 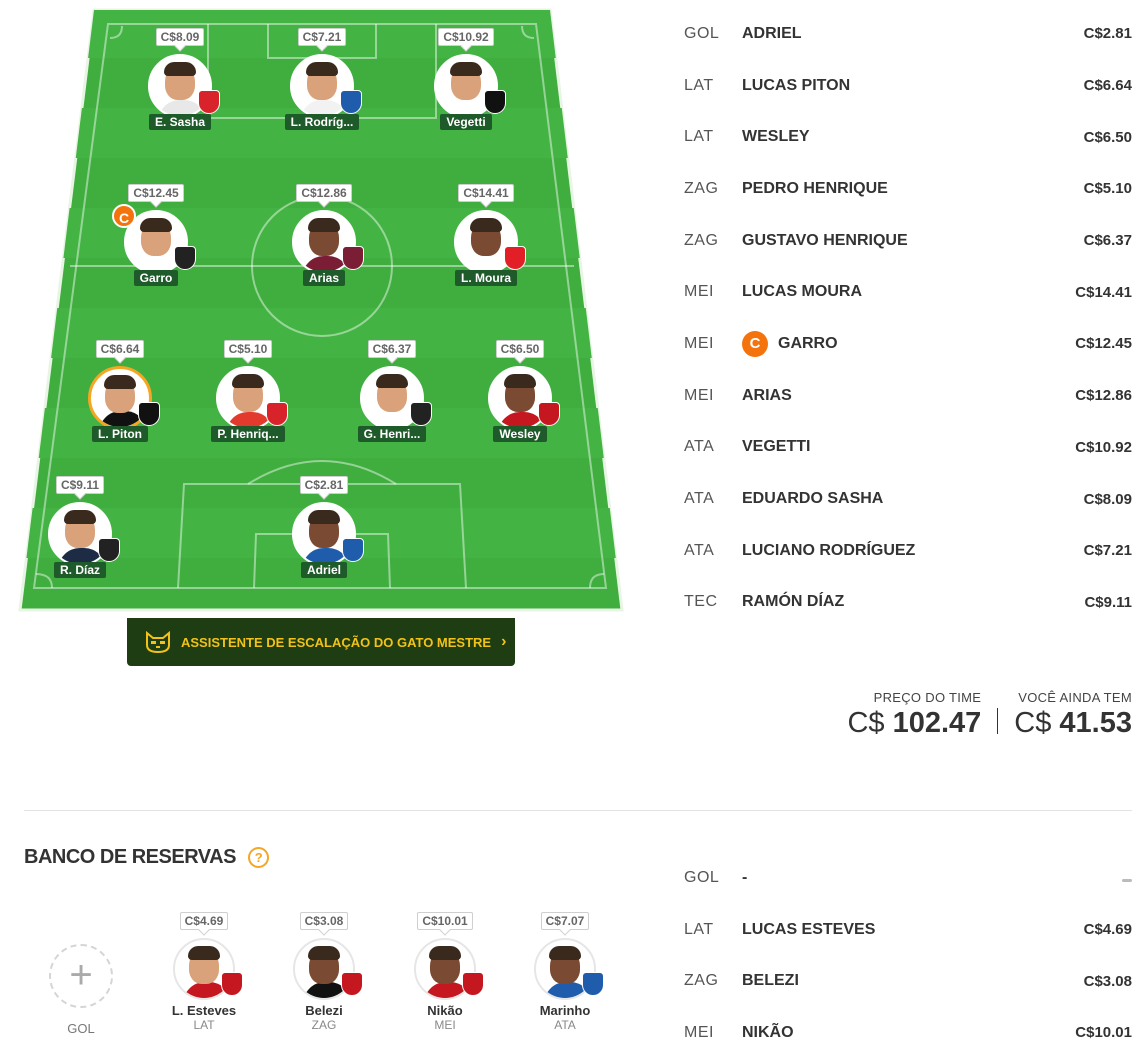 I want to click on player-name: GUSTAVO HENRIQUE, so click(x=897, y=241).